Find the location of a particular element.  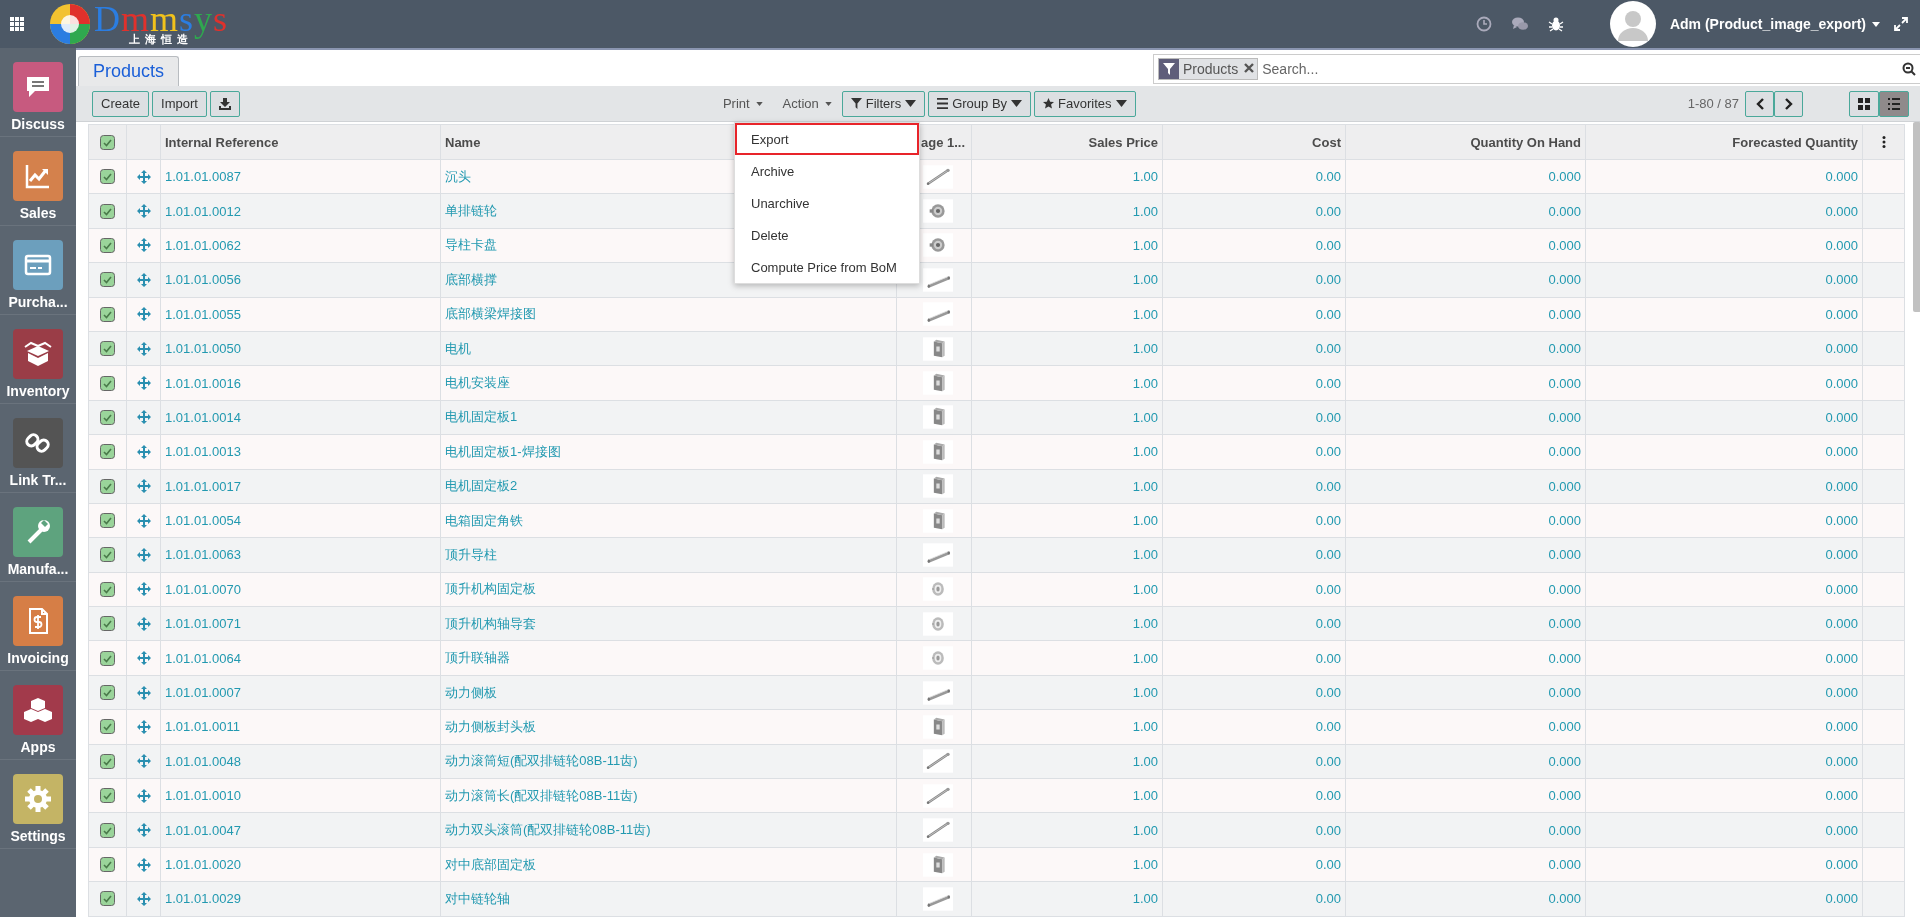

fullscreen-icon is located at coordinates (1901, 24).